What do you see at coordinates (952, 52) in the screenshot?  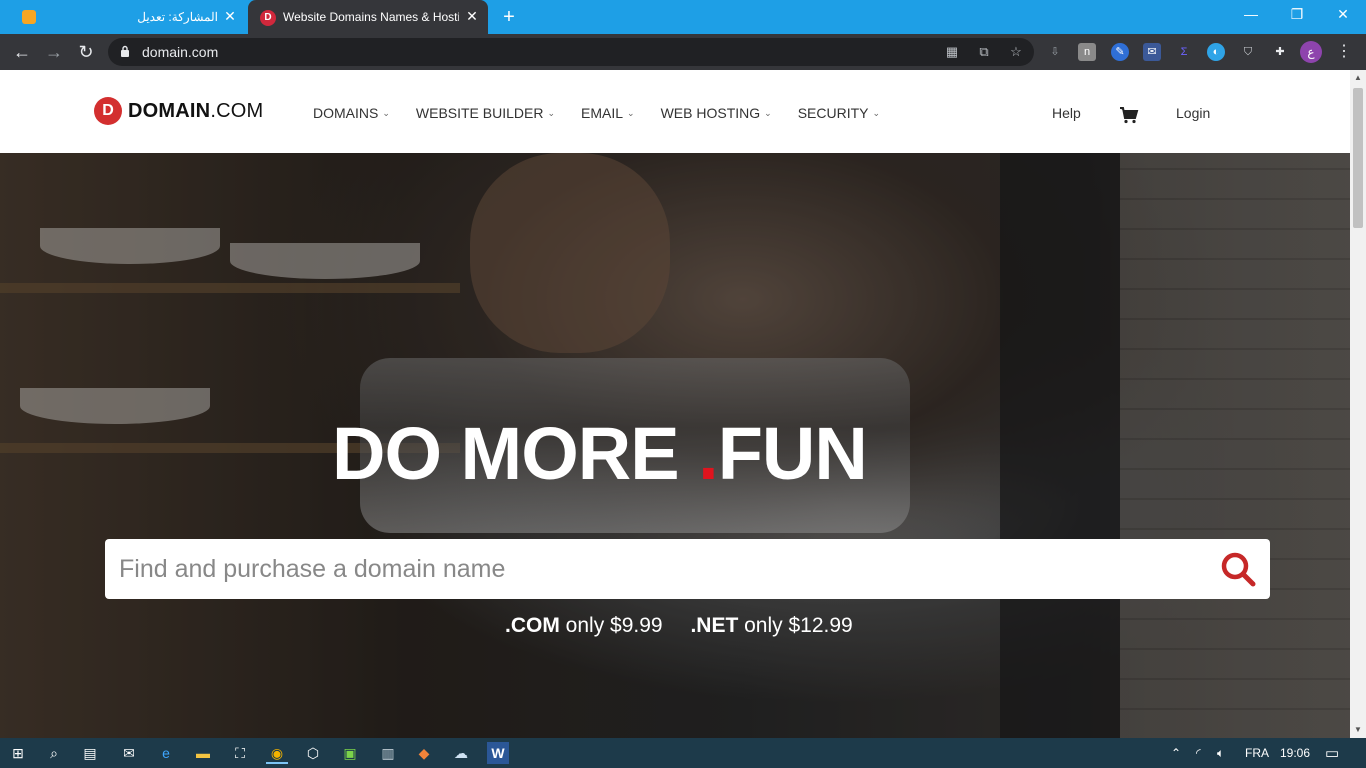 I see `qr-code-icon: ▦` at bounding box center [952, 52].